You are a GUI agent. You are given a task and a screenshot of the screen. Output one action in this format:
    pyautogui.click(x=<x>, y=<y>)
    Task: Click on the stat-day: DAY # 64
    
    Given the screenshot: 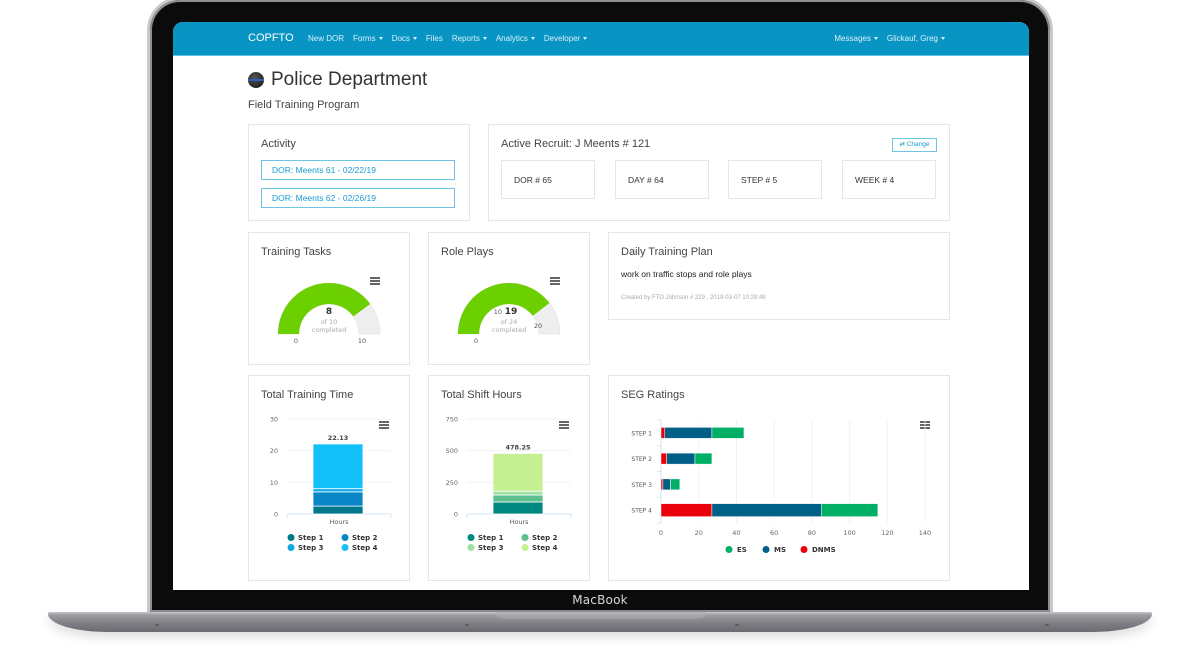 What is the action you would take?
    pyautogui.click(x=662, y=179)
    